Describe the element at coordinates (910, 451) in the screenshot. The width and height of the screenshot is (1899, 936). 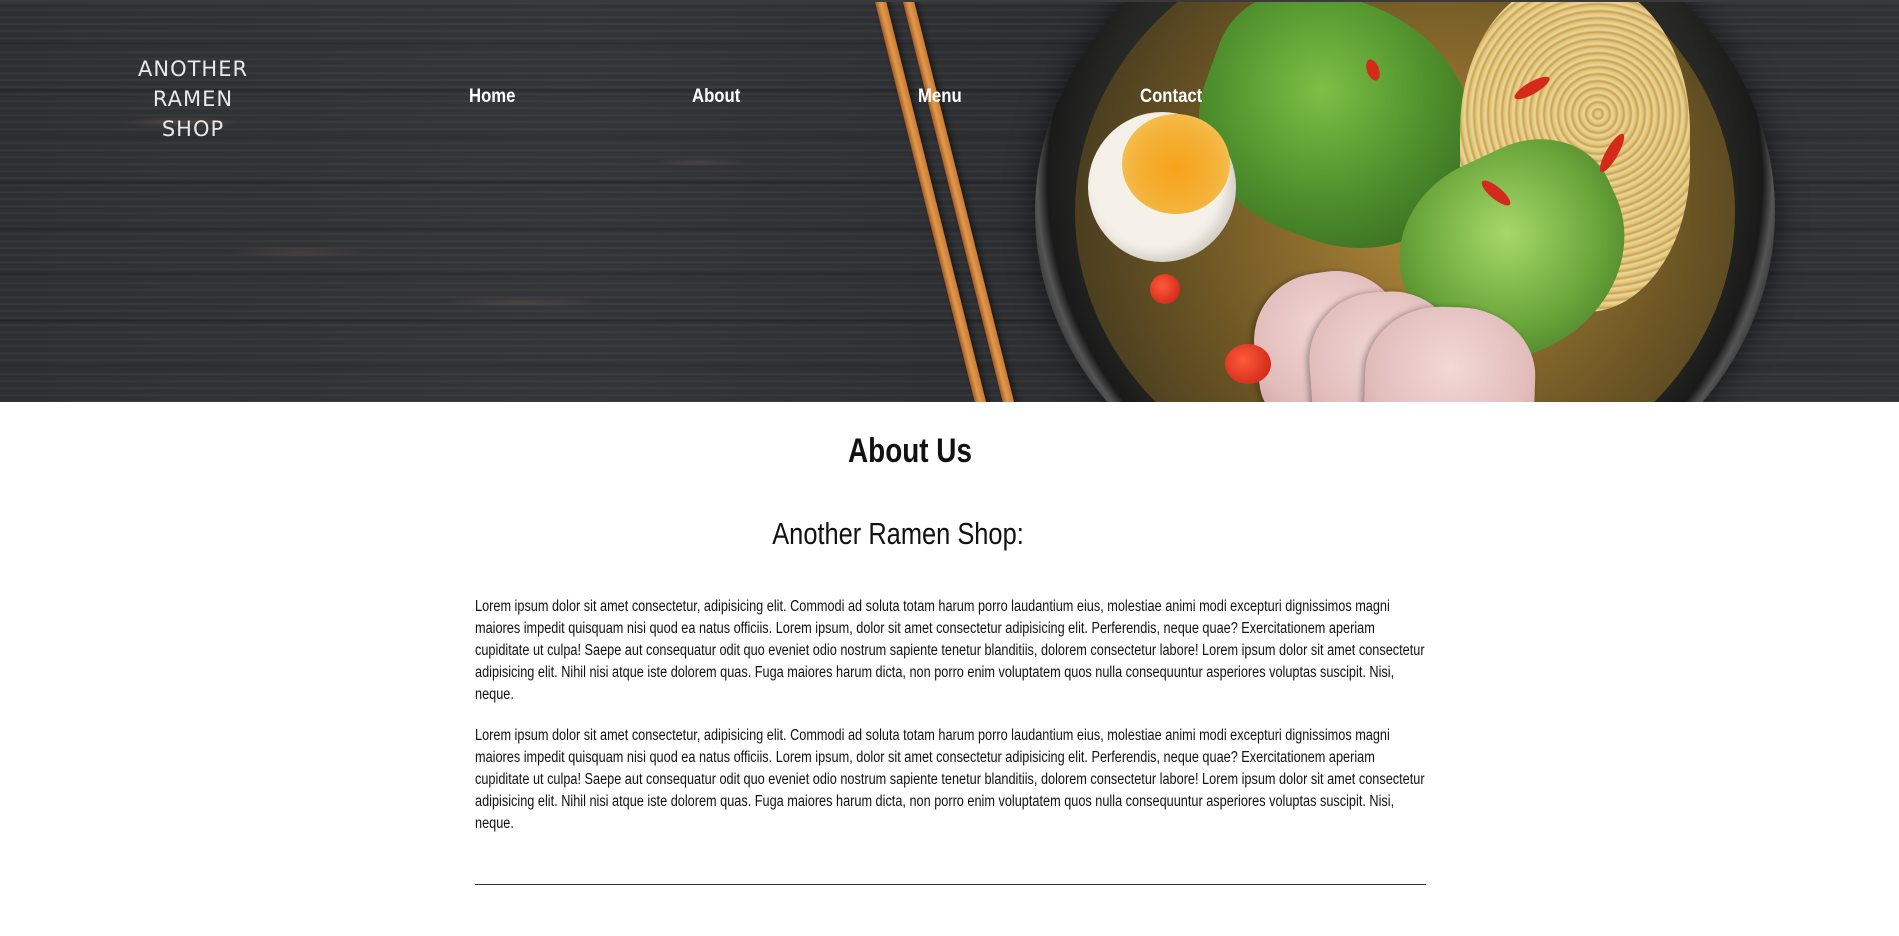
I see `page-title: About Us` at that location.